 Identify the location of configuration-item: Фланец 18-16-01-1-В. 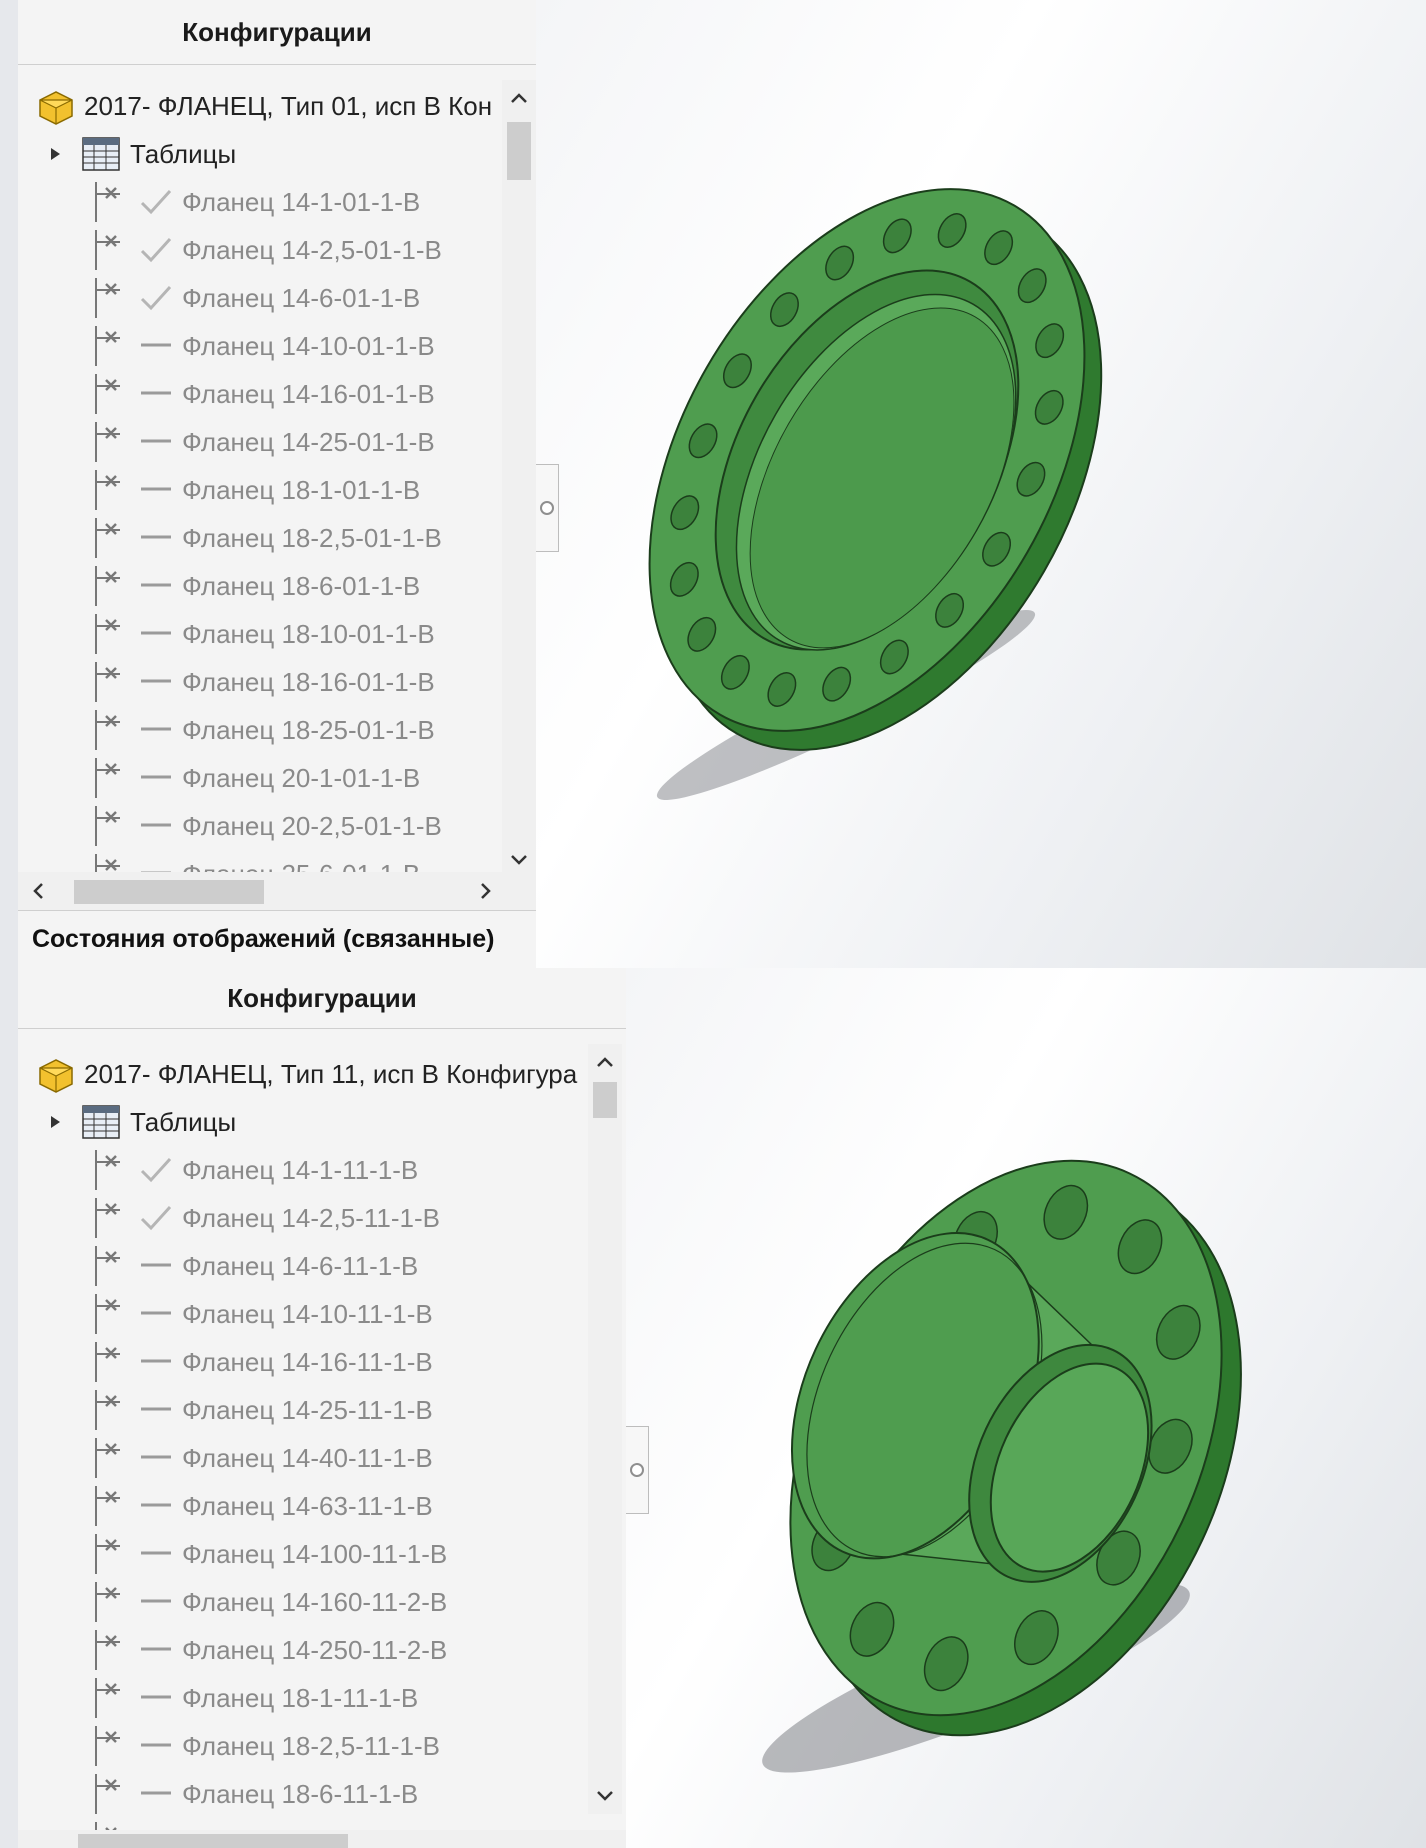
(262, 682).